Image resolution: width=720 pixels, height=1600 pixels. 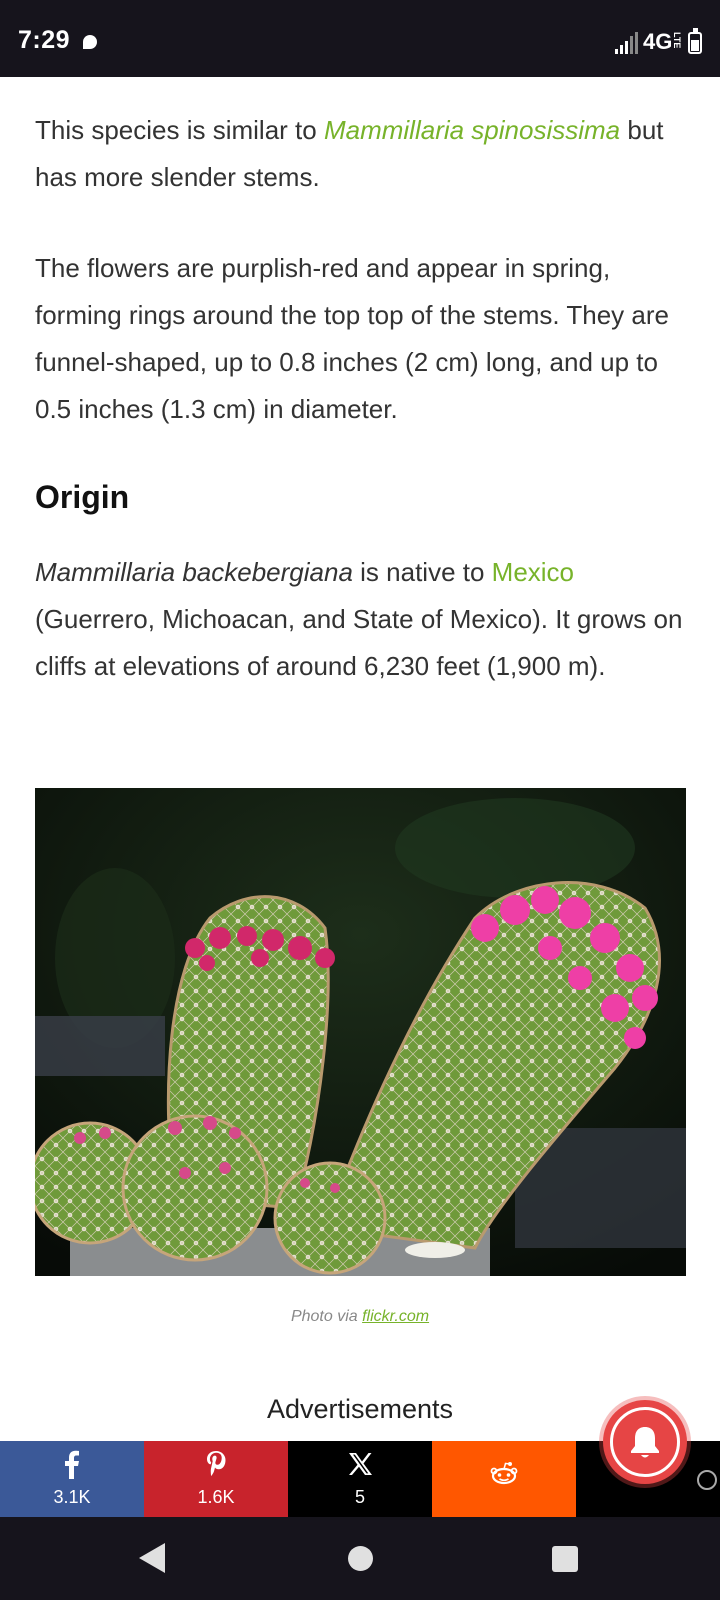 What do you see at coordinates (395, 1316) in the screenshot?
I see `caption-link: flickr.com` at bounding box center [395, 1316].